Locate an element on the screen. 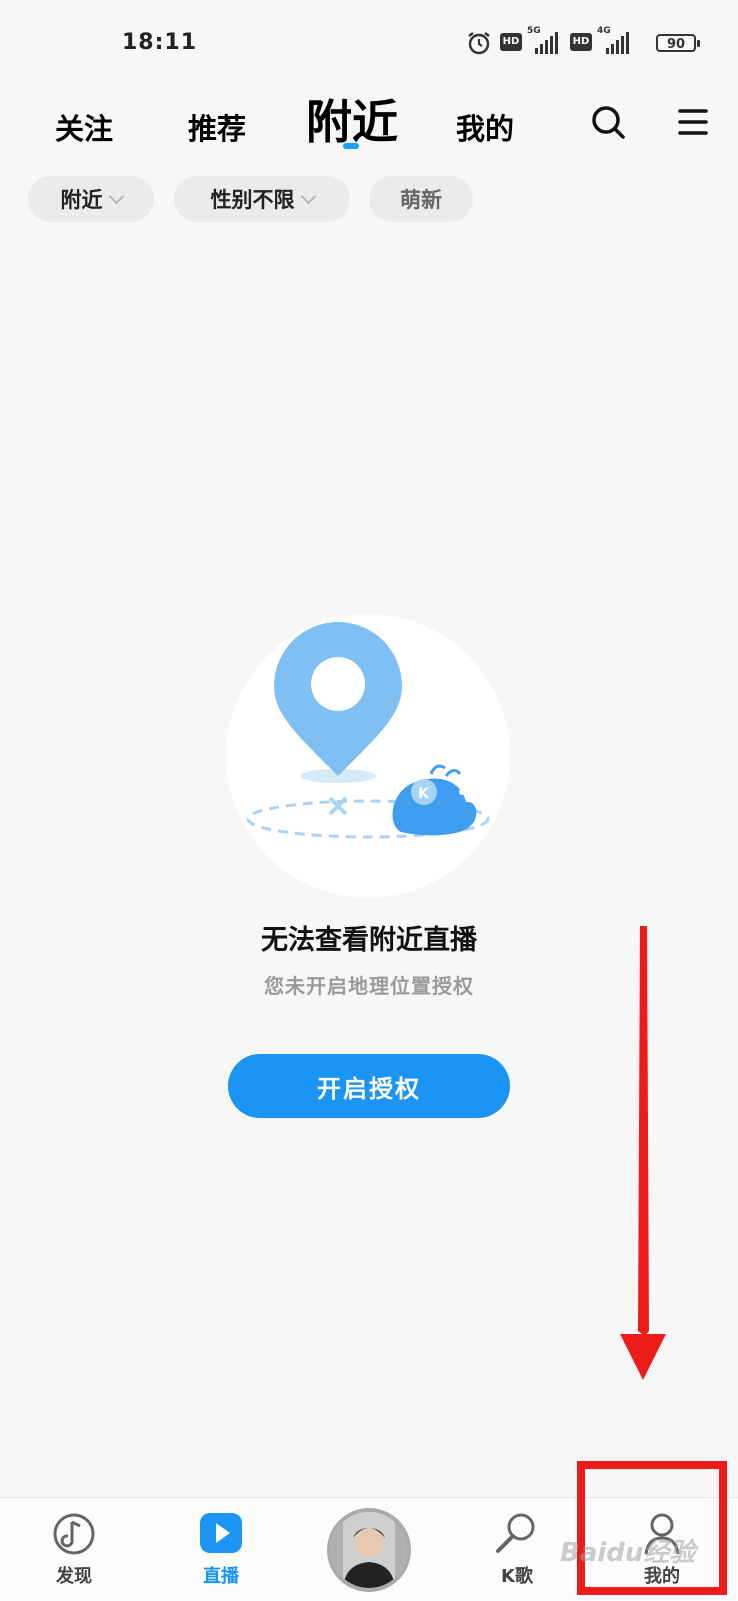  active-tab-indicator is located at coordinates (351, 146).